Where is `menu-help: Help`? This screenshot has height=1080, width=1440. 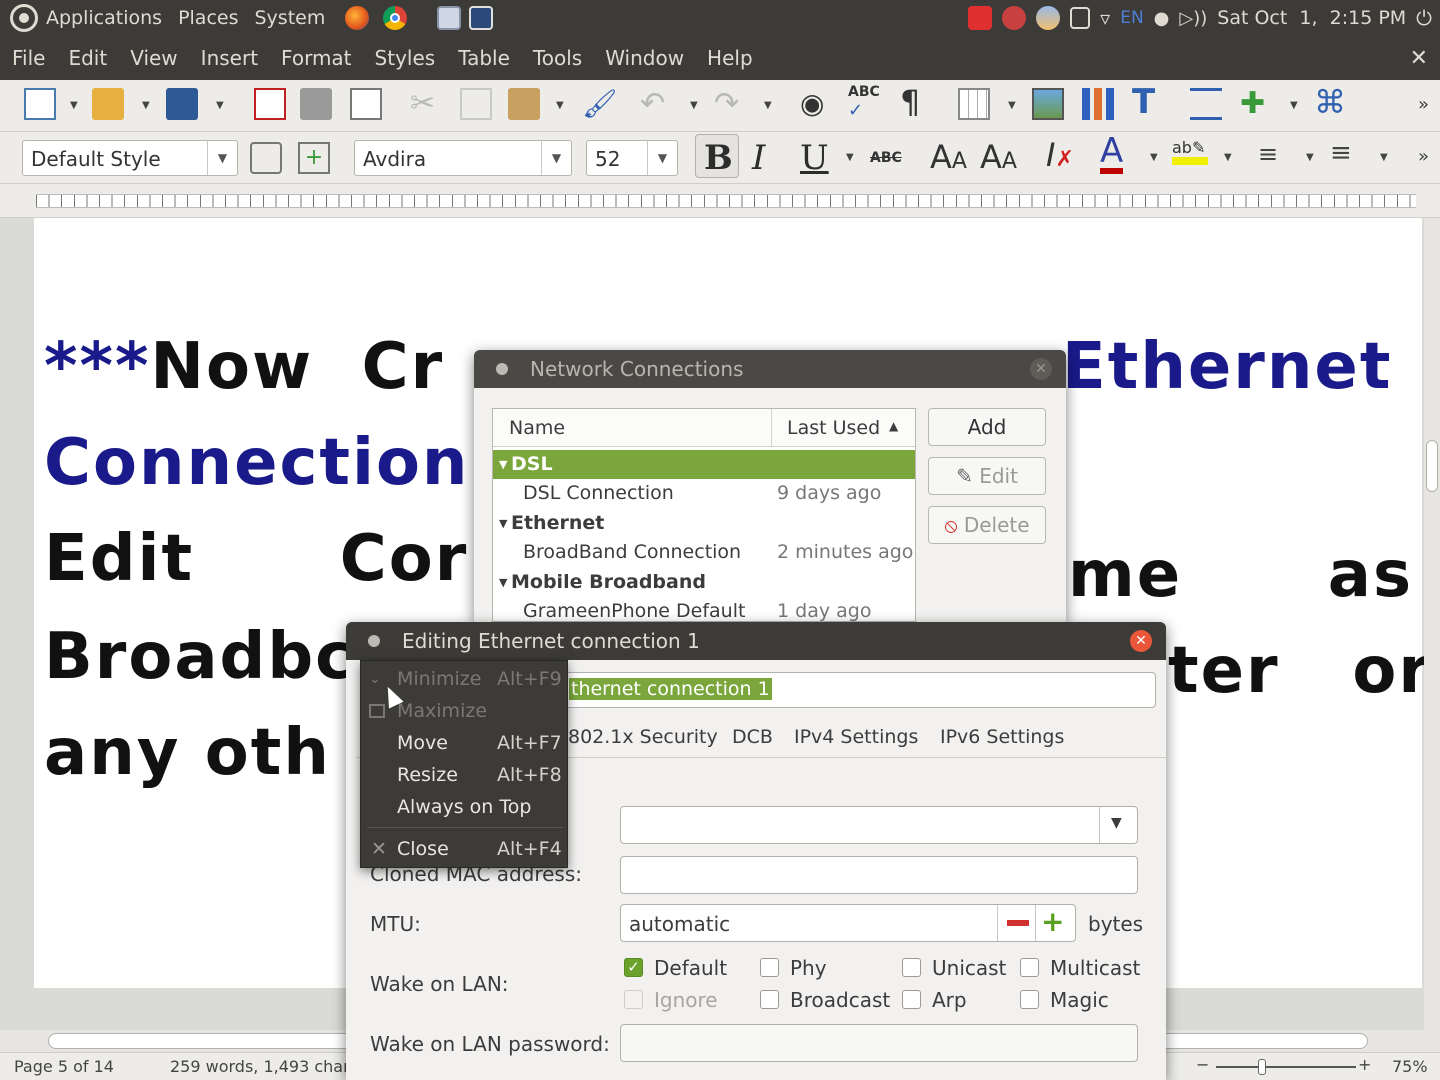 menu-help: Help is located at coordinates (730, 58).